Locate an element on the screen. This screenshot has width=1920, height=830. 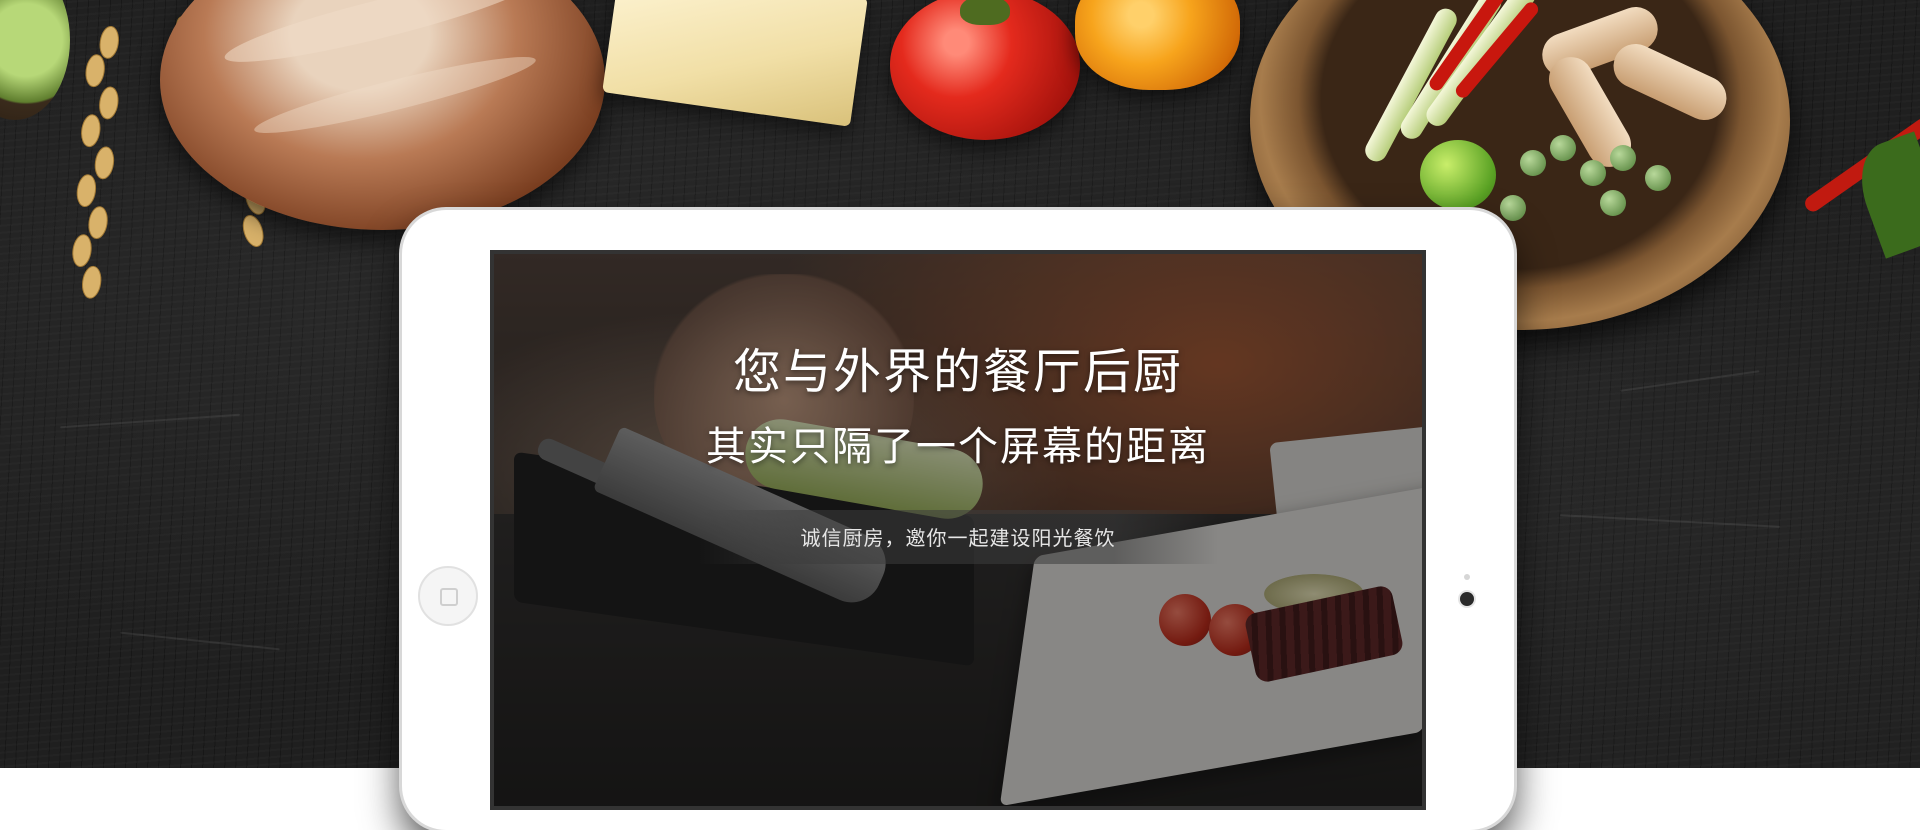
headline-line-1: 您与外界的餐厅后厨 is located at coordinates (958, 367).